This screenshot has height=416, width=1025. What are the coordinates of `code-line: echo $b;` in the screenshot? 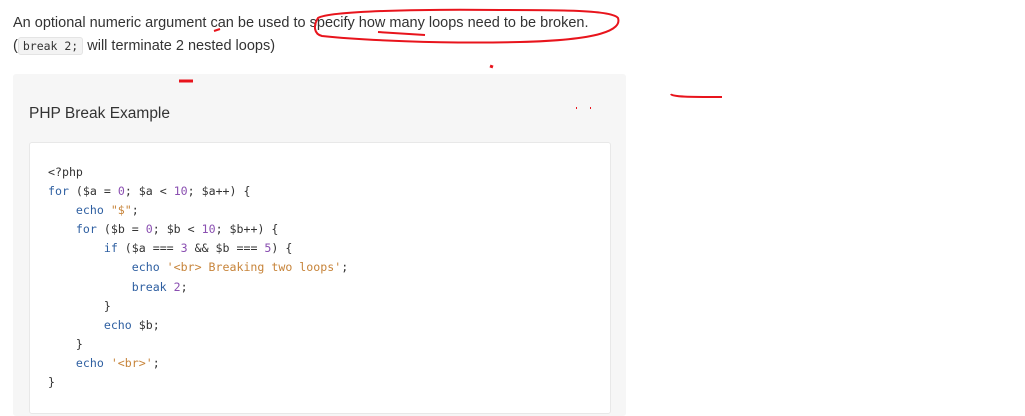 It's located at (198, 325).